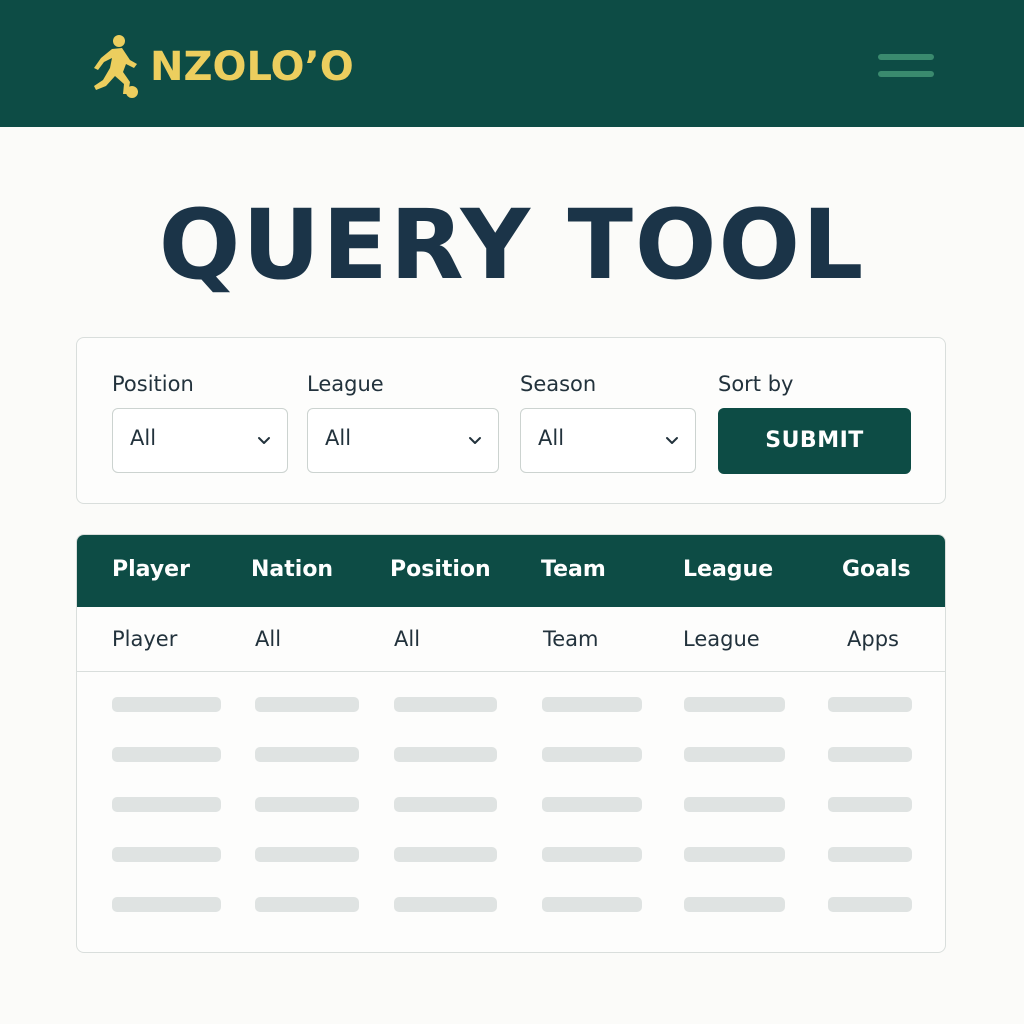  I want to click on top-bar: NZOLO’O, so click(512, 63).